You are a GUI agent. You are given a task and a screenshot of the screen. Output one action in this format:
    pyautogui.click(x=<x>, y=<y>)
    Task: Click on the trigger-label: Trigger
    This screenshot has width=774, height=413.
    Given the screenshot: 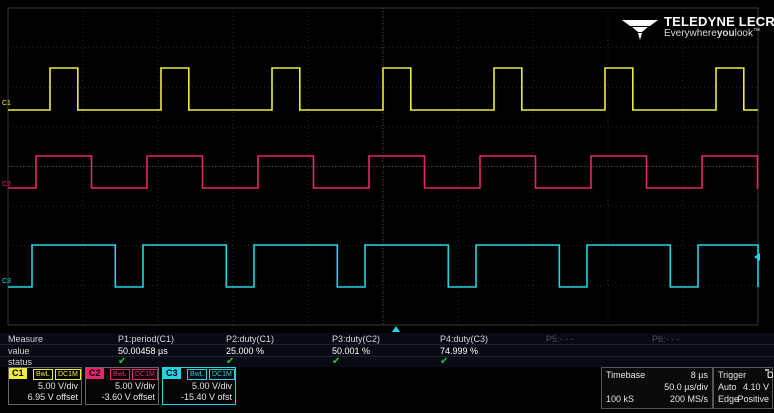 What is the action you would take?
    pyautogui.click(x=732, y=375)
    